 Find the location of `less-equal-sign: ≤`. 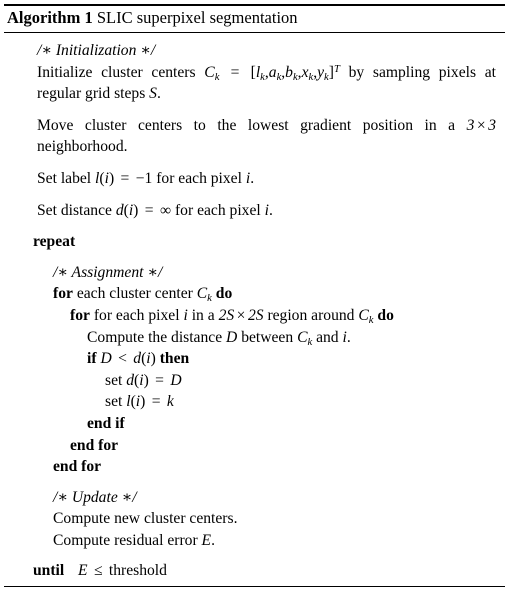

less-equal-sign: ≤ is located at coordinates (98, 571).